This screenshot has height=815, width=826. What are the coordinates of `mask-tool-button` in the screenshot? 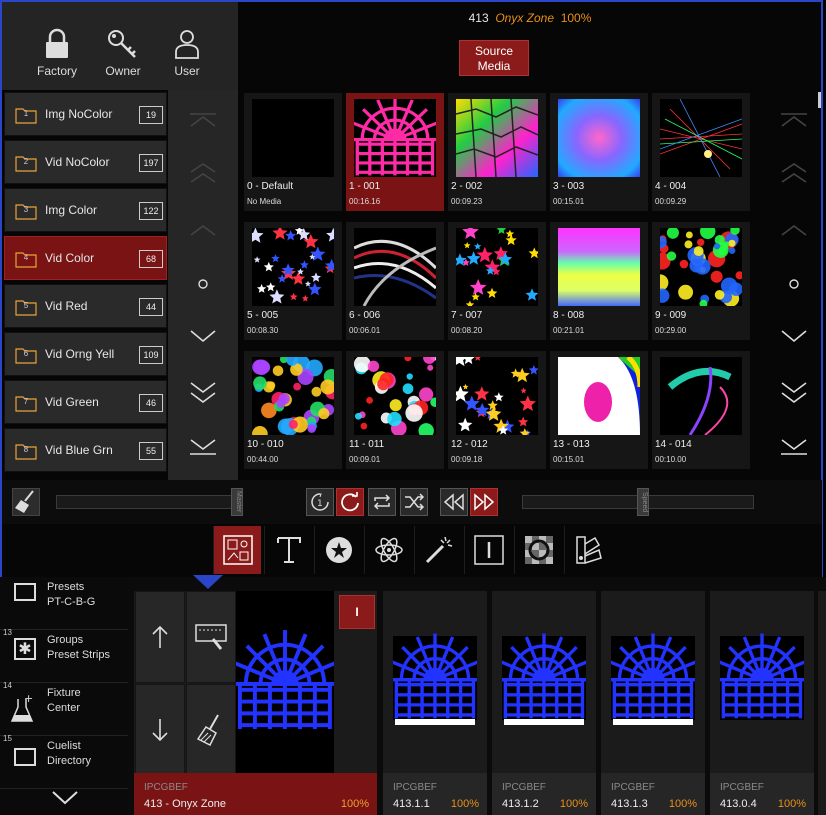 It's located at (538, 550).